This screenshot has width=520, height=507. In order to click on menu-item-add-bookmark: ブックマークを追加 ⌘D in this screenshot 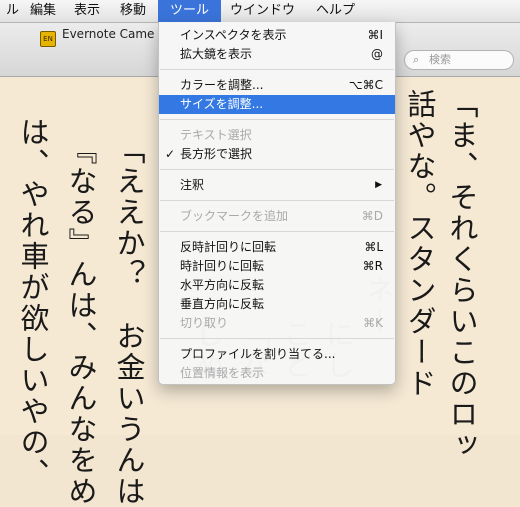, I will do `click(277, 216)`.